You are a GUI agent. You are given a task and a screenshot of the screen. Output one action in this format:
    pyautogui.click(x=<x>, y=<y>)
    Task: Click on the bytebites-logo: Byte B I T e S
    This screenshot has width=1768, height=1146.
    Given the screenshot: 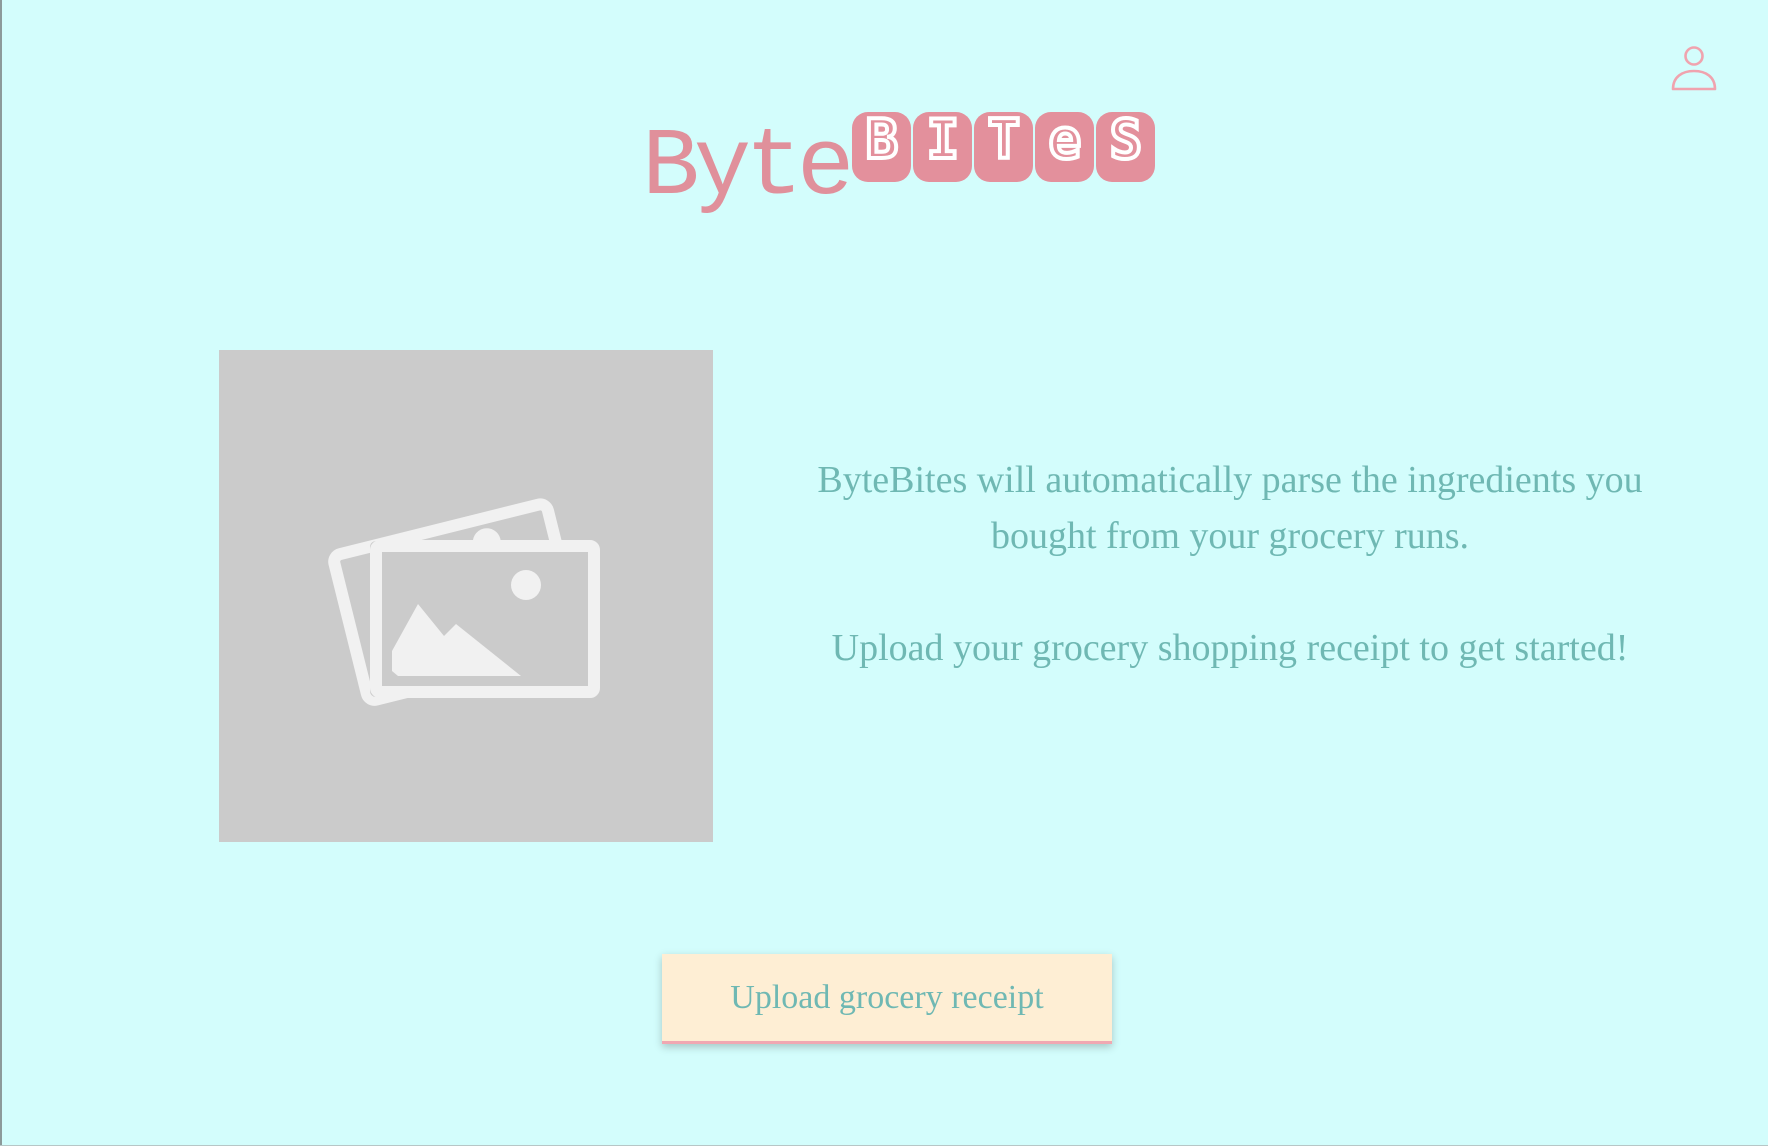 What is the action you would take?
    pyautogui.click(x=899, y=166)
    